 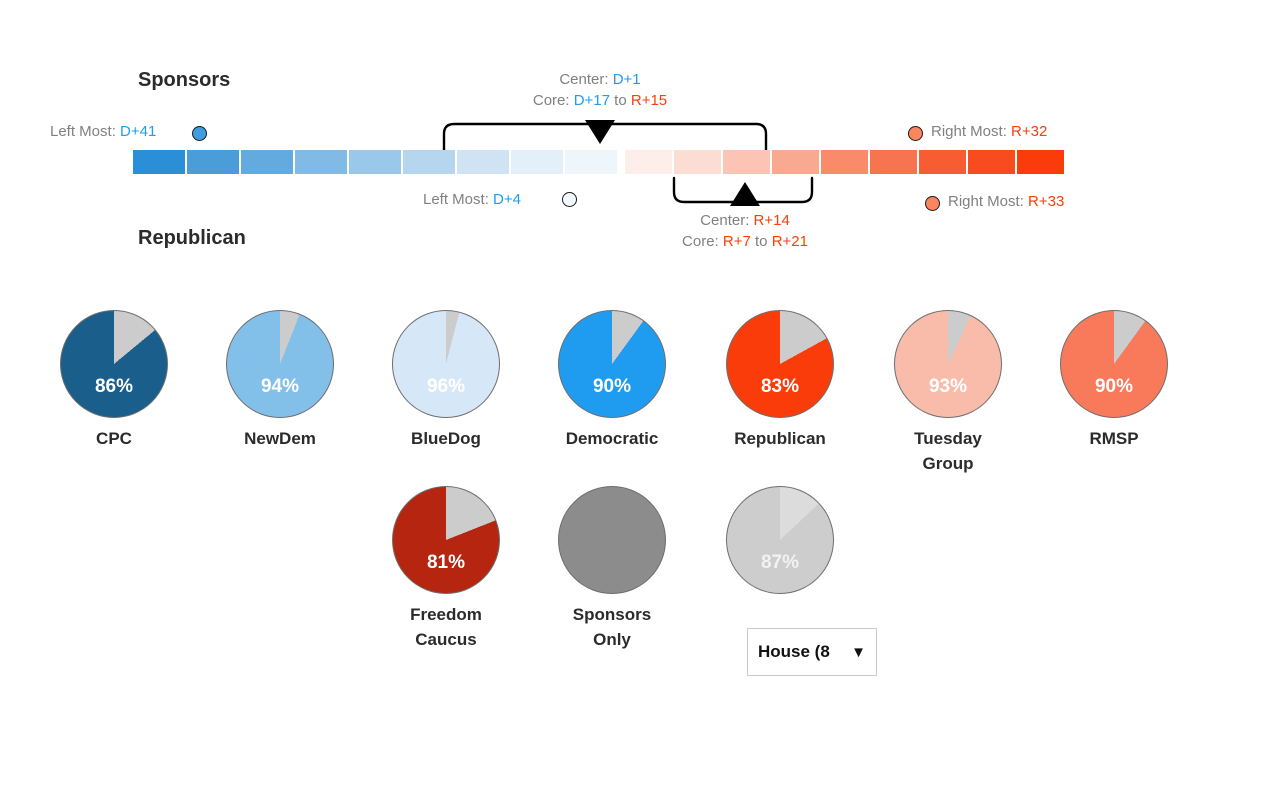 I want to click on pie-chart-cell: 90% Democratic, so click(x=612, y=380).